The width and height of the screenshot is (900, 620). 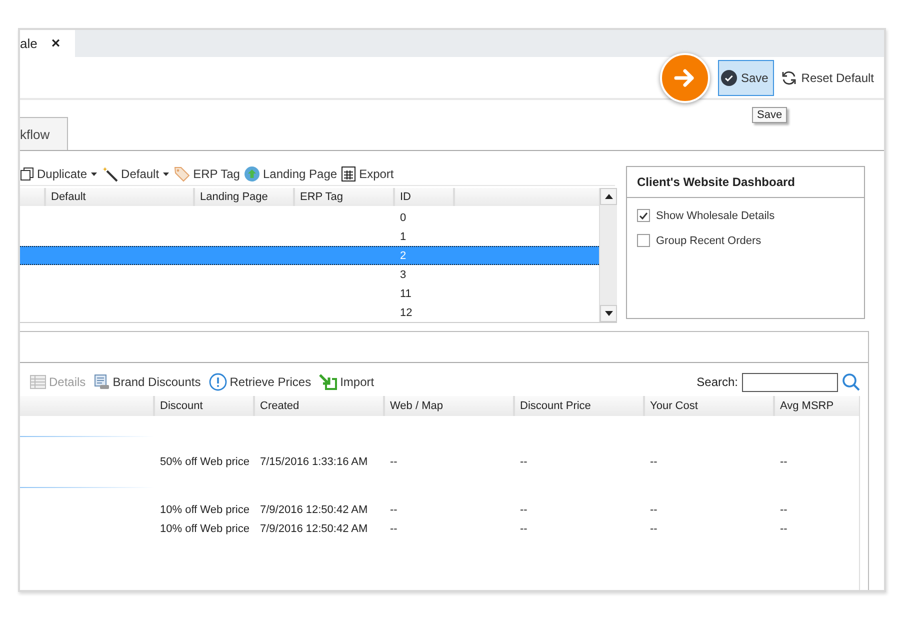 What do you see at coordinates (328, 382) in the screenshot?
I see `import-icon` at bounding box center [328, 382].